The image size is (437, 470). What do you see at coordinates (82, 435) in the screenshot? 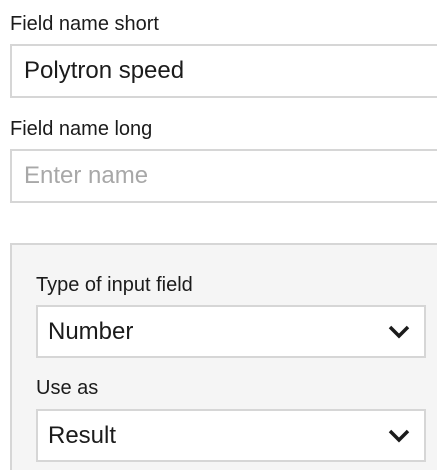
I see `use-as-value: Result` at bounding box center [82, 435].